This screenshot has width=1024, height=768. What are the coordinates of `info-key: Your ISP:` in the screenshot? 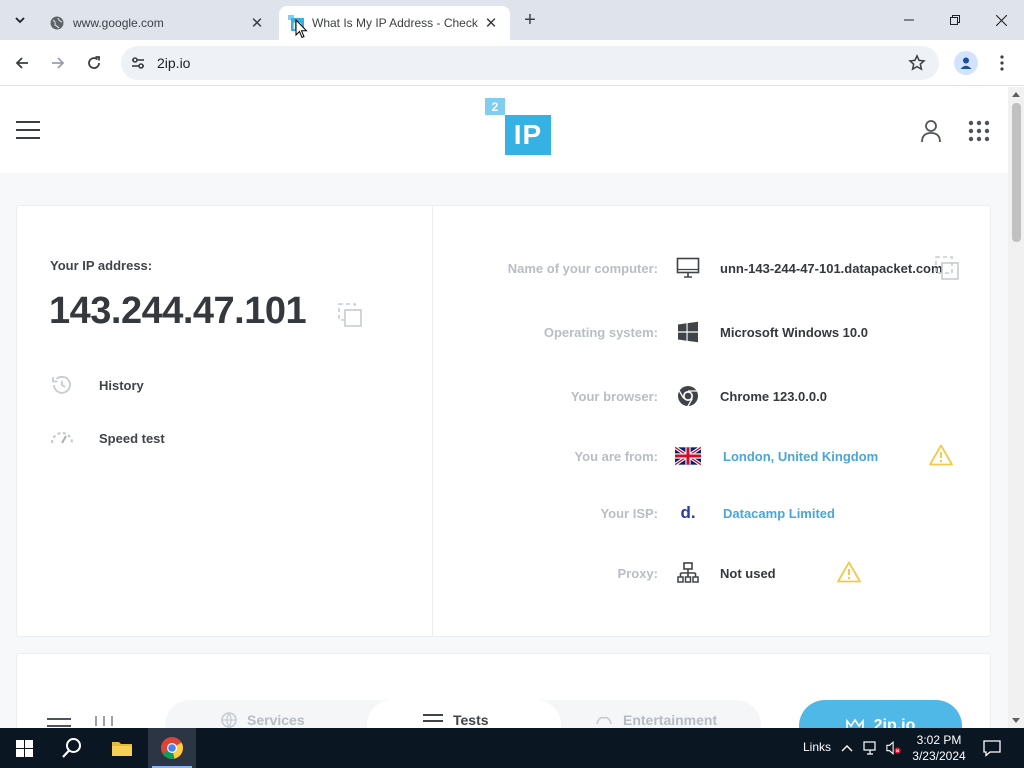 It's located at (629, 513).